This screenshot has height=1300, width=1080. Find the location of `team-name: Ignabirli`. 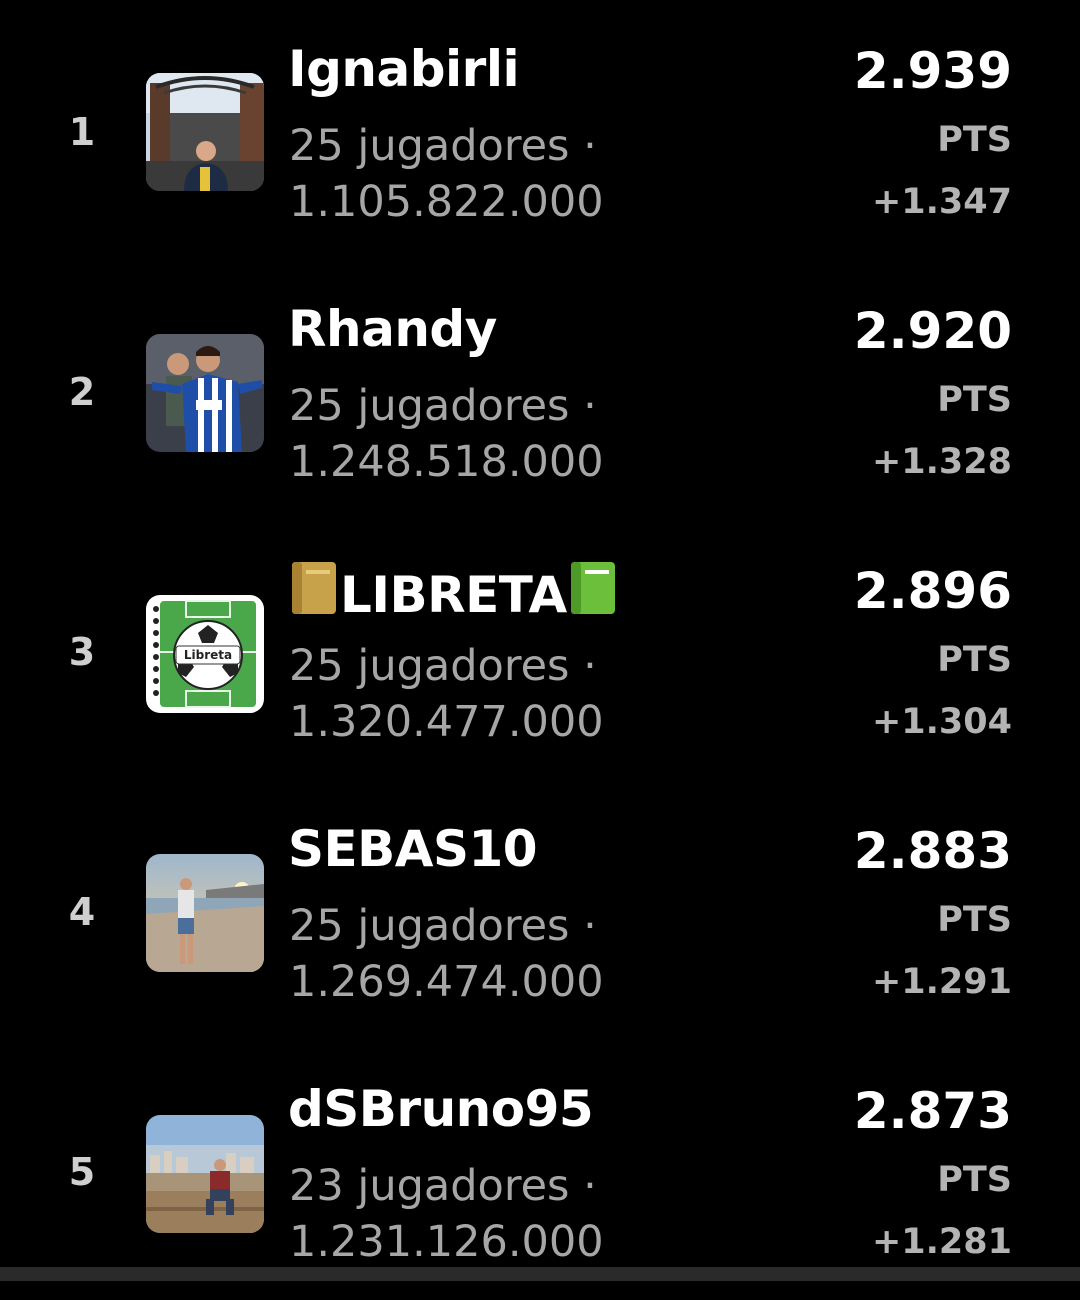

team-name: Ignabirli is located at coordinates (404, 69).